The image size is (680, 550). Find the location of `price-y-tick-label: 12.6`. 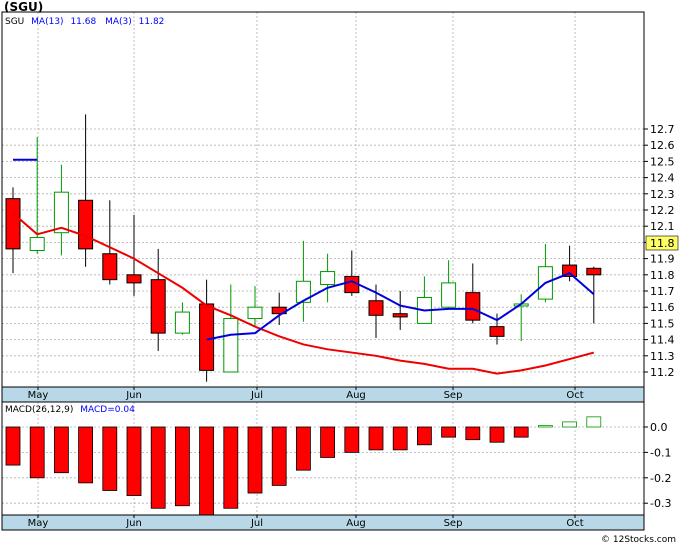

price-y-tick-label: 12.6 is located at coordinates (662, 145).